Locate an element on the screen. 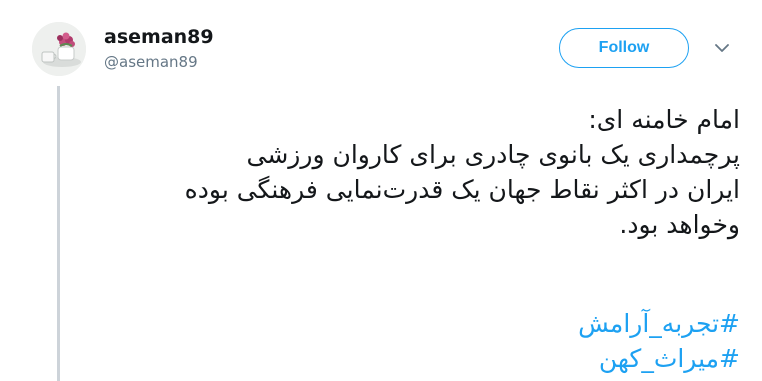  tweet-line: امام خامنه ای: is located at coordinates (664, 119).